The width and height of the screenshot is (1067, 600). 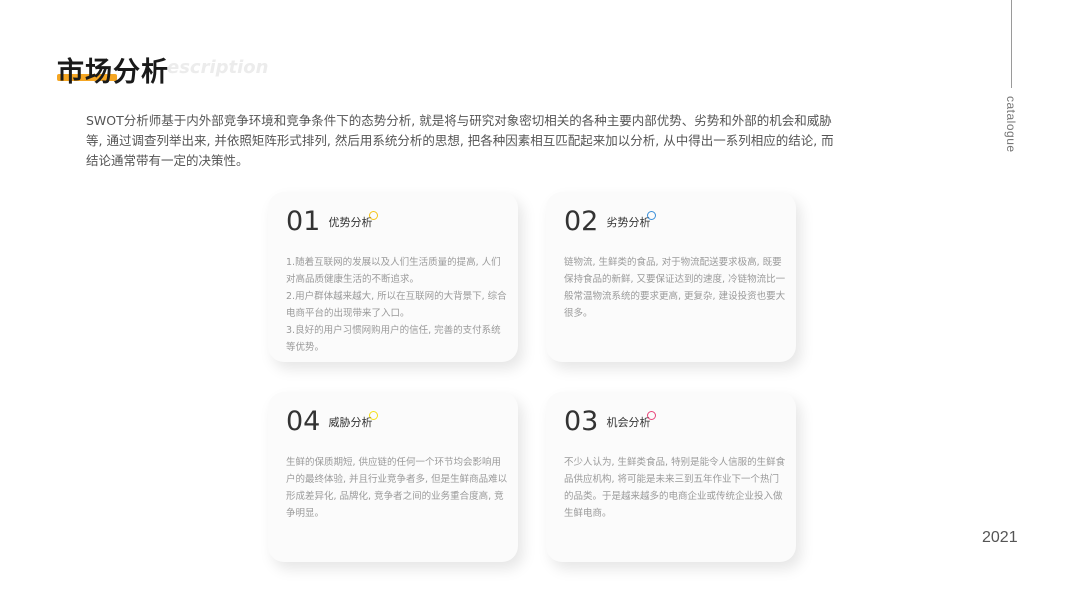 I want to click on card-label: 威胁分析, so click(x=350, y=422).